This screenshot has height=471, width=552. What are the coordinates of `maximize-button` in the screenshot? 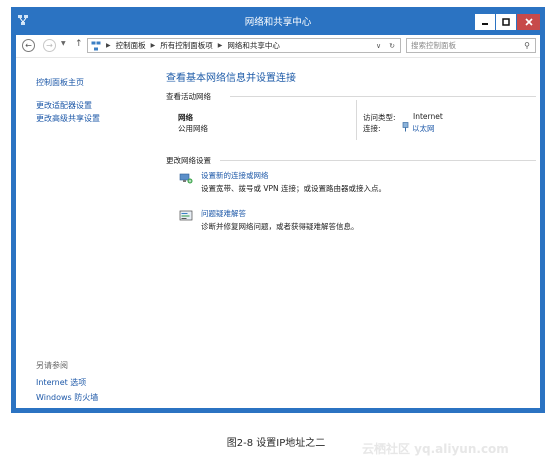 It's located at (506, 22).